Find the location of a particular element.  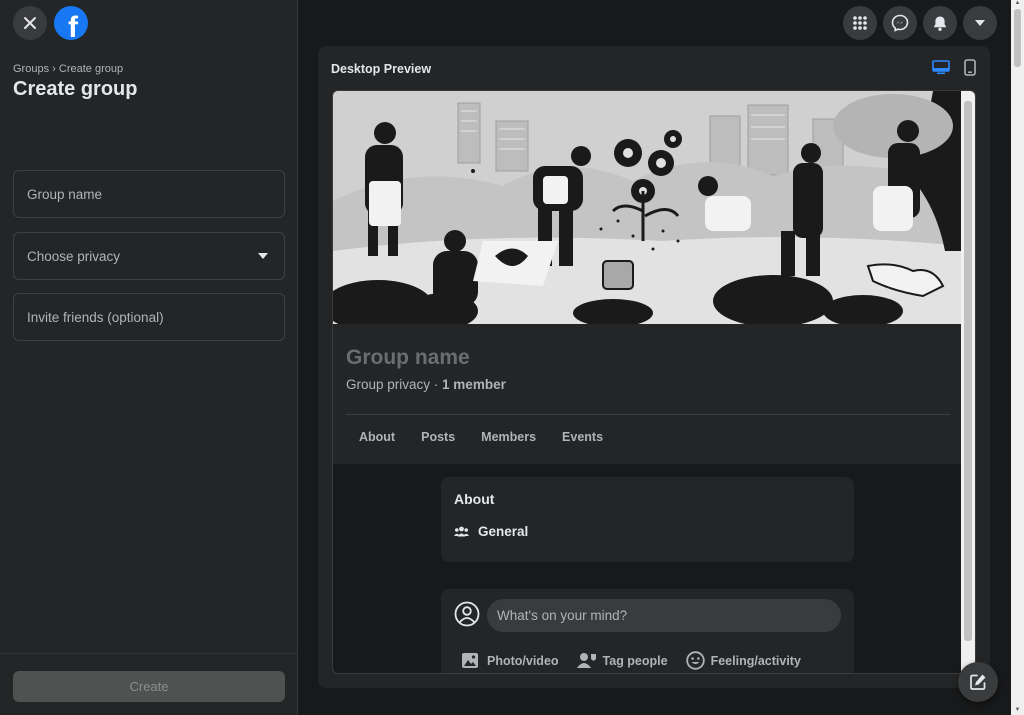

tag-people-label: Tag people is located at coordinates (635, 660).